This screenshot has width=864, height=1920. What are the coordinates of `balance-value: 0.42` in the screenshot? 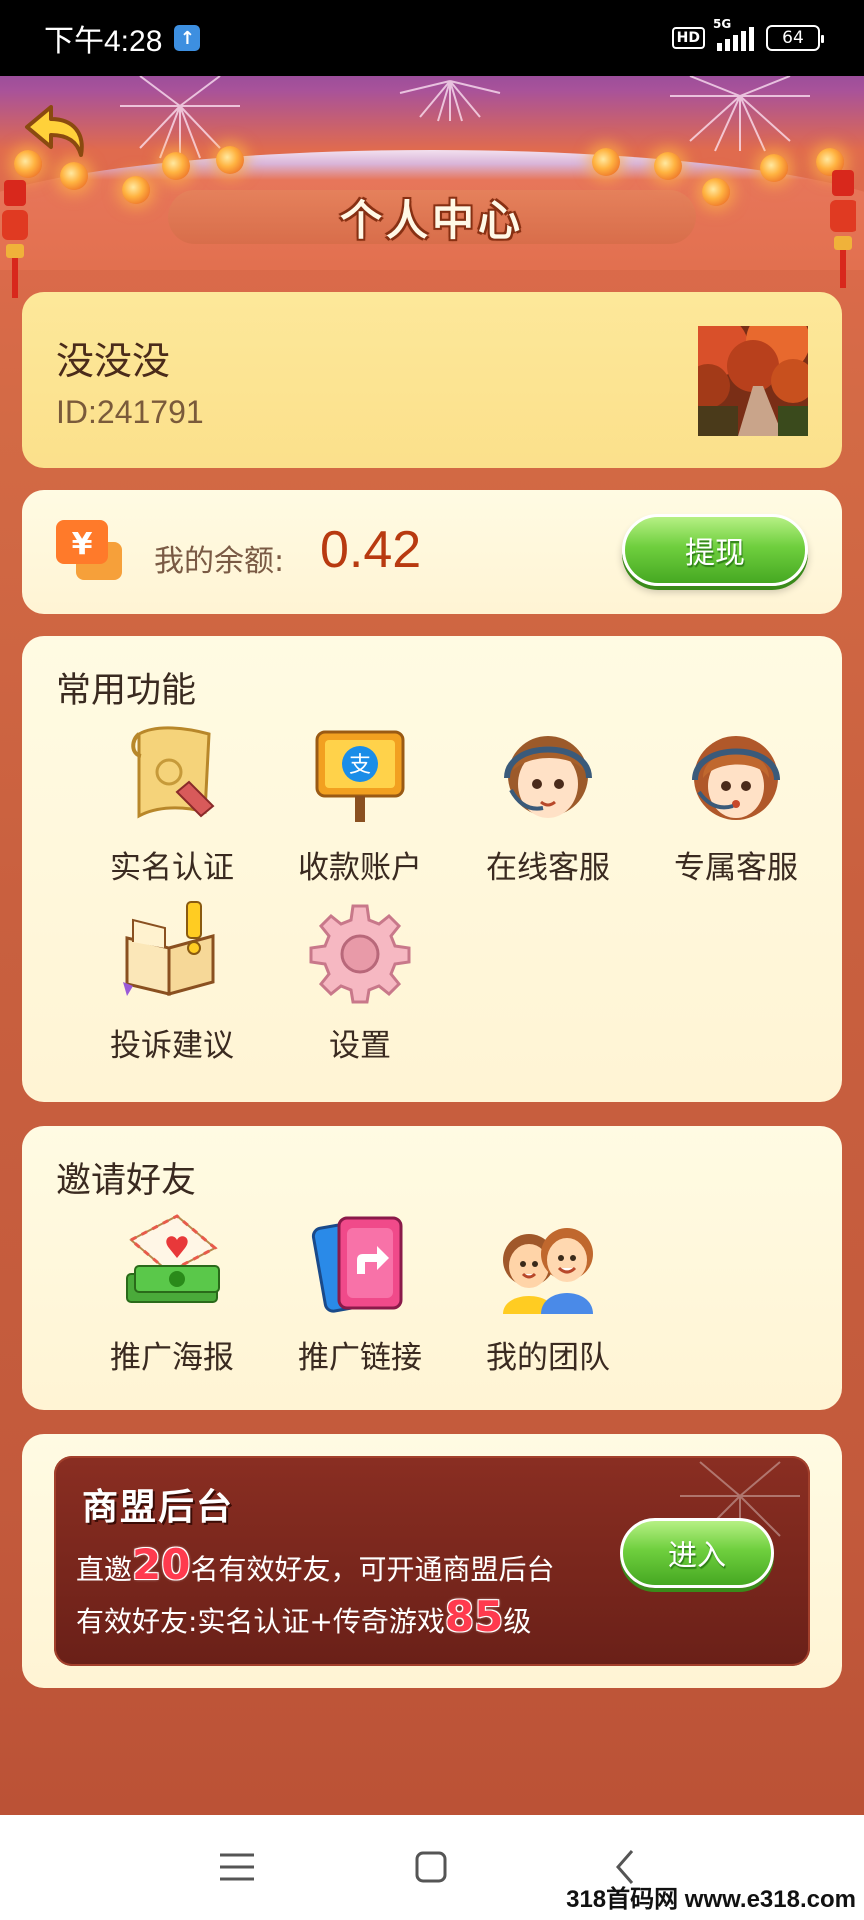 It's located at (371, 550).